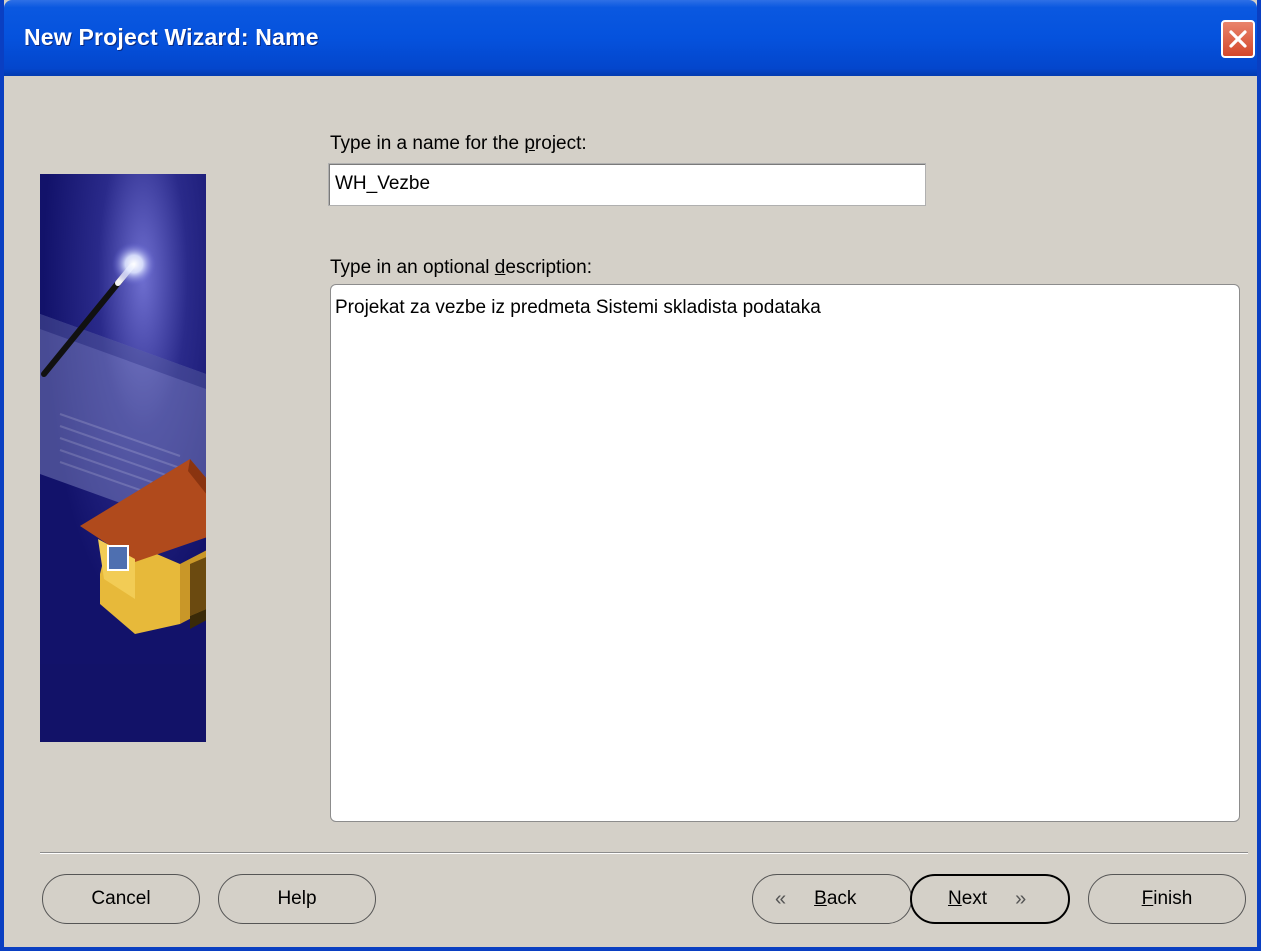 Image resolution: width=1261 pixels, height=951 pixels. I want to click on finish-button-label: Finish, so click(1167, 899).